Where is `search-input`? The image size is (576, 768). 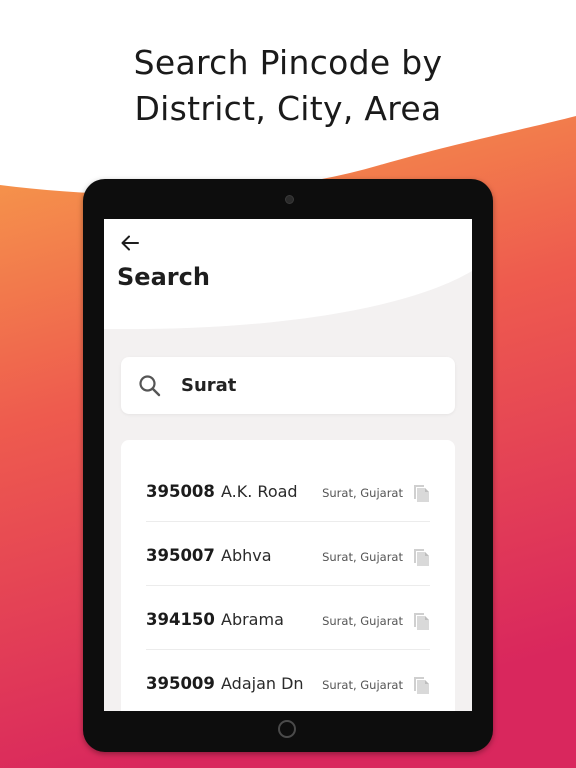 search-input is located at coordinates (311, 385).